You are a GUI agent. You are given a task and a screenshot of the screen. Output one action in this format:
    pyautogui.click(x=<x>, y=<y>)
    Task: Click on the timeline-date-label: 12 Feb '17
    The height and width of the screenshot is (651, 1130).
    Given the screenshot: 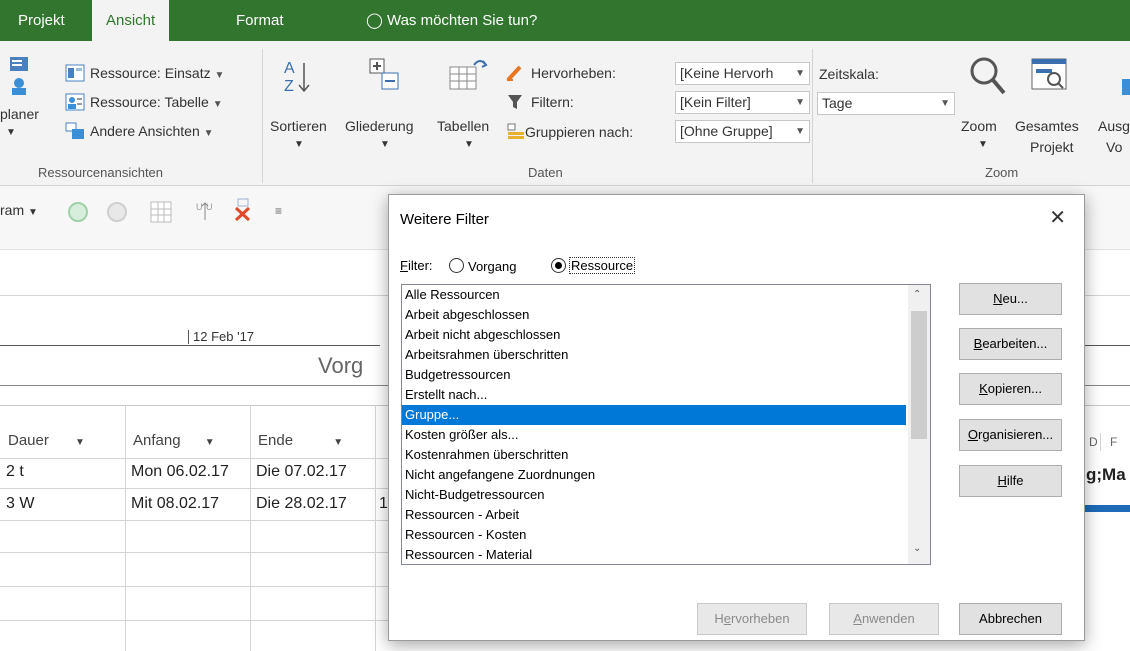 What is the action you would take?
    pyautogui.click(x=224, y=336)
    